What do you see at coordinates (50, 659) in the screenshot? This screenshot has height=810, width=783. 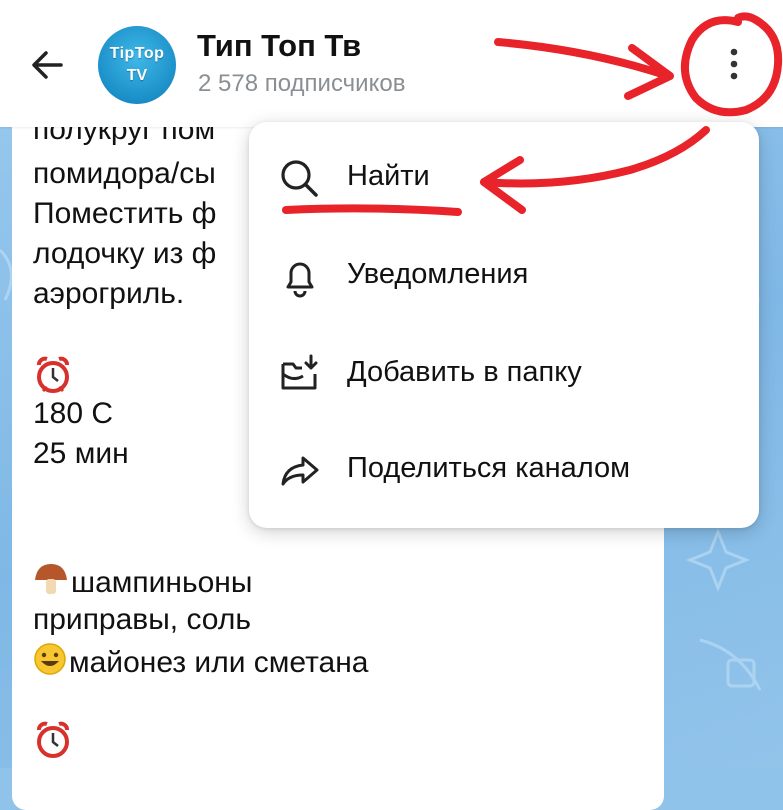 I see `smiley-icon` at bounding box center [50, 659].